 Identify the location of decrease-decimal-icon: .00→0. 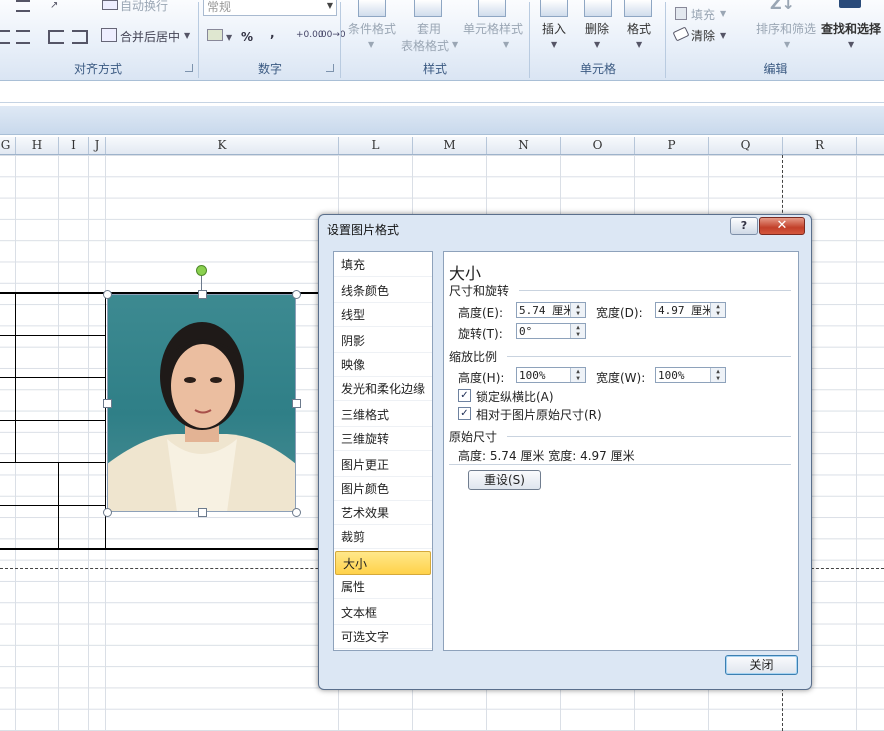
(332, 35).